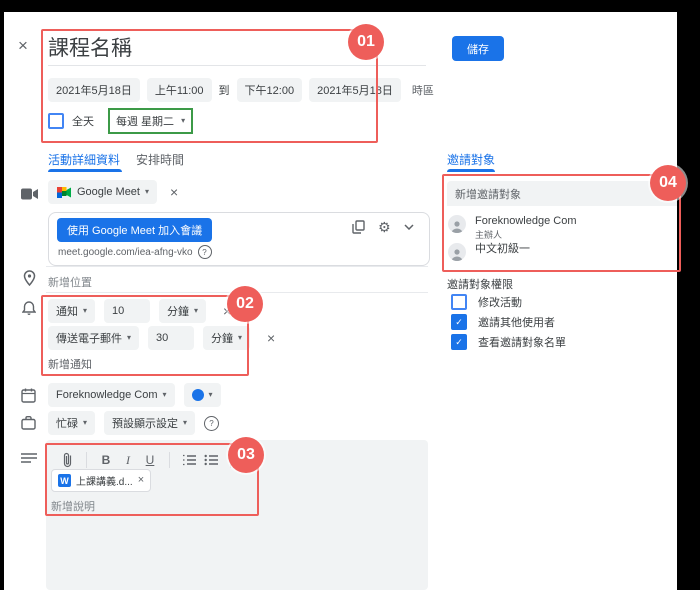 This screenshot has height=590, width=700. What do you see at coordinates (457, 252) in the screenshot?
I see `avatar` at bounding box center [457, 252].